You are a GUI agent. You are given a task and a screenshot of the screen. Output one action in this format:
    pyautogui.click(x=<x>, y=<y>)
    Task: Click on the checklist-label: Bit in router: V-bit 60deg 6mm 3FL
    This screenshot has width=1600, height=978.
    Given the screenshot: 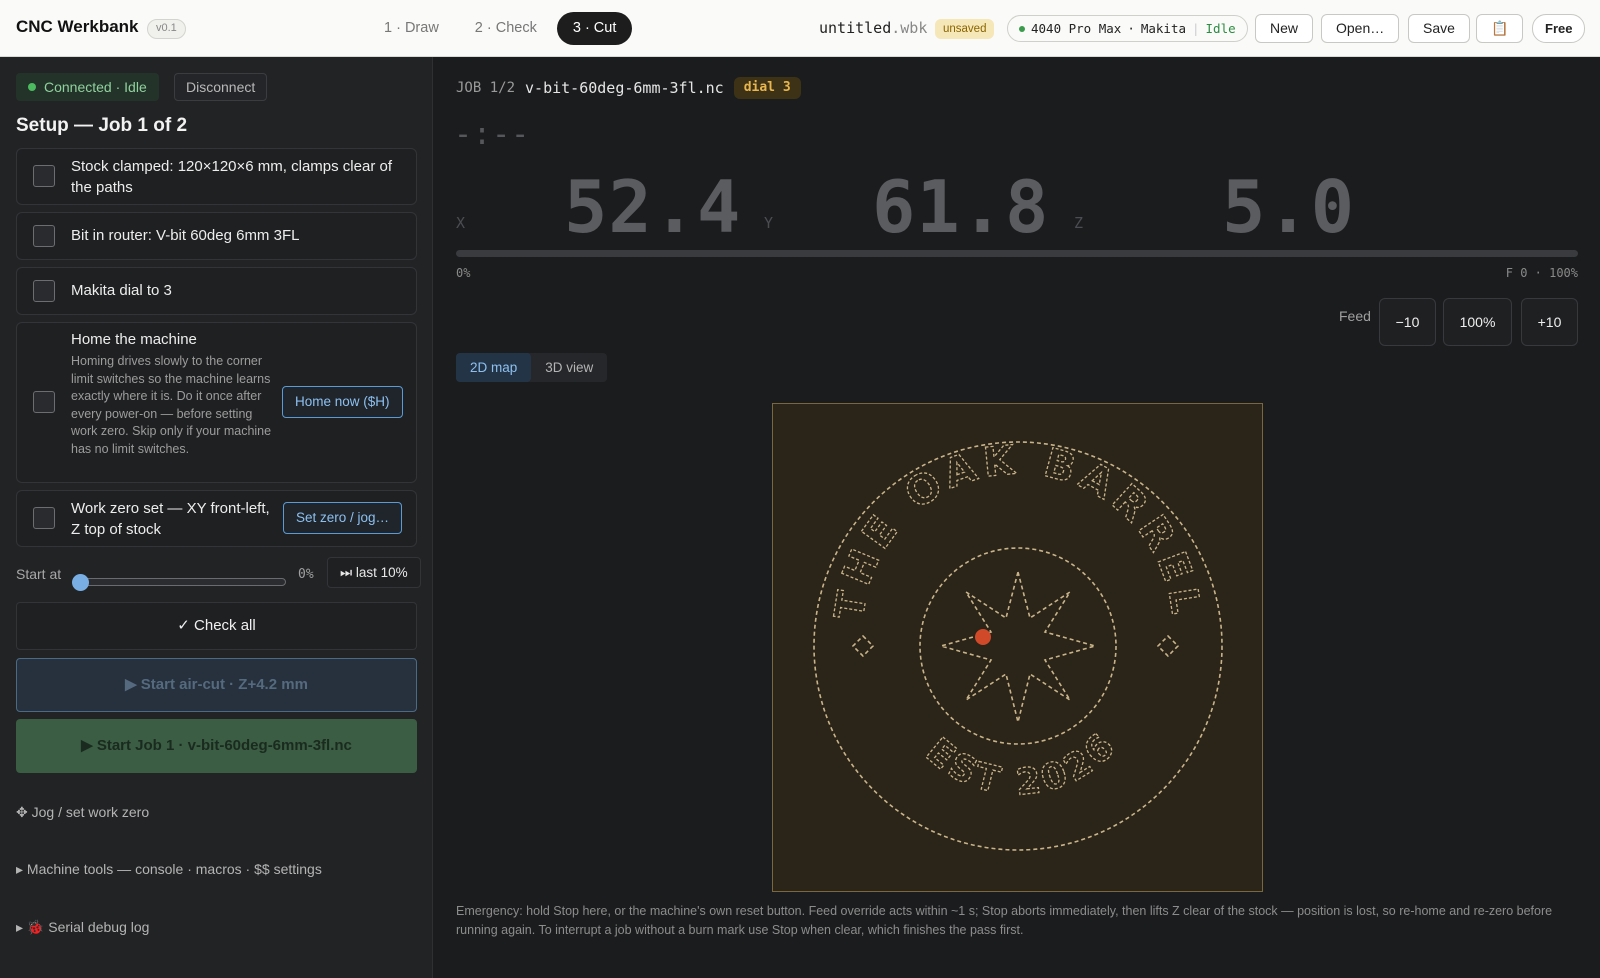 What is the action you would take?
    pyautogui.click(x=185, y=235)
    